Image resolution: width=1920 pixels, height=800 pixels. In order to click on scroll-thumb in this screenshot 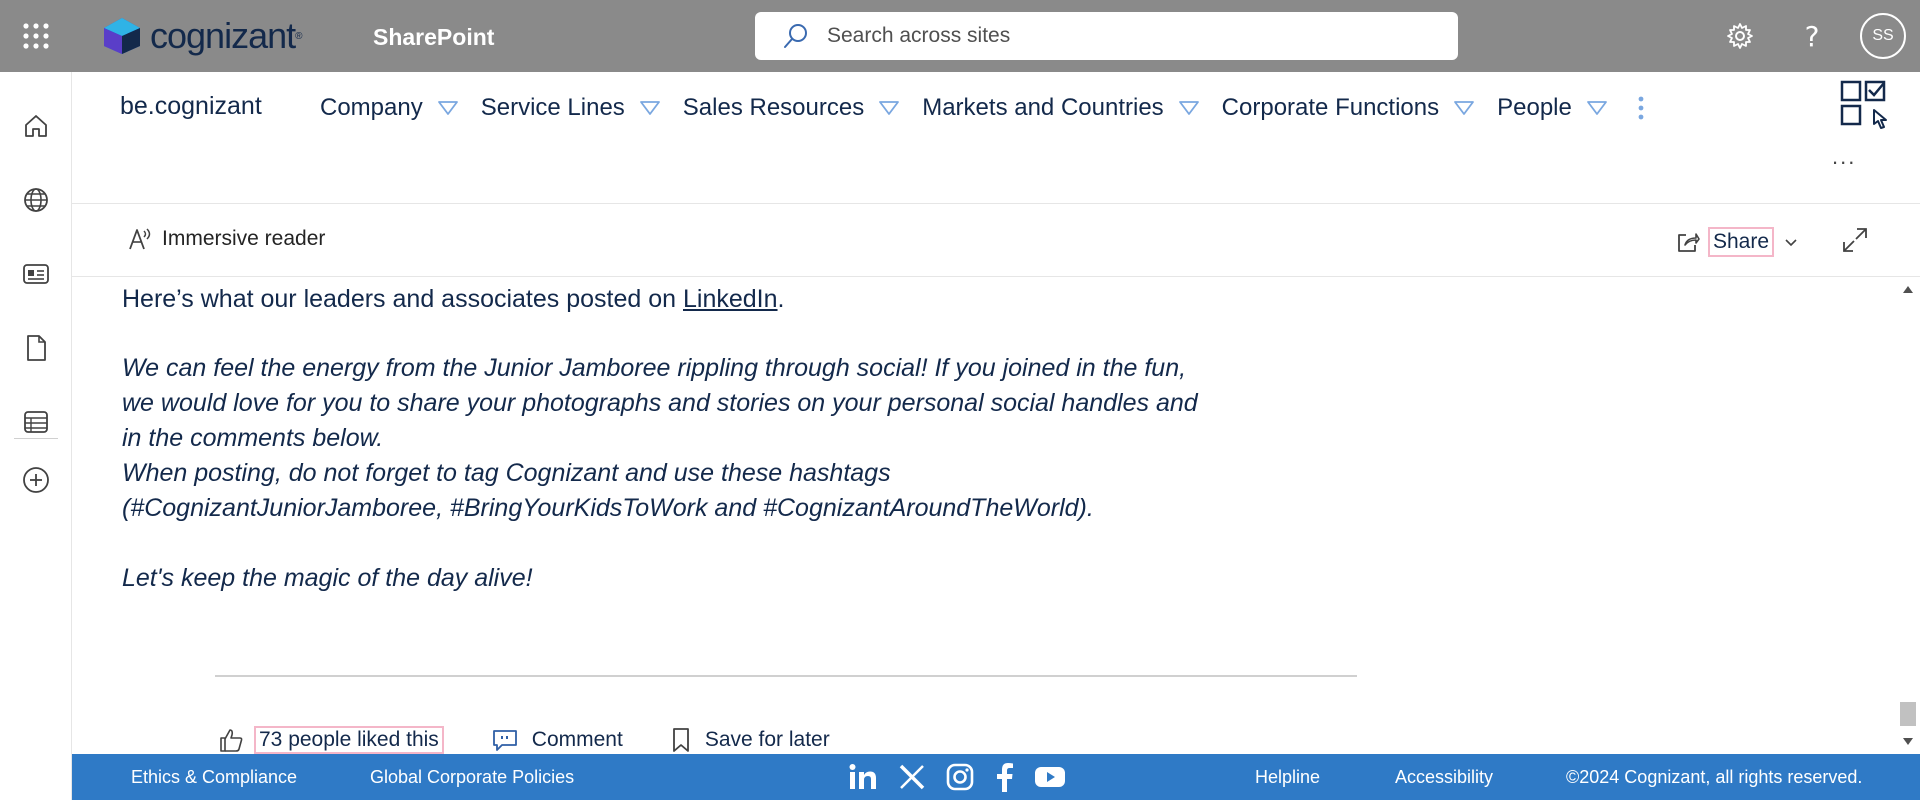, I will do `click(1908, 714)`.